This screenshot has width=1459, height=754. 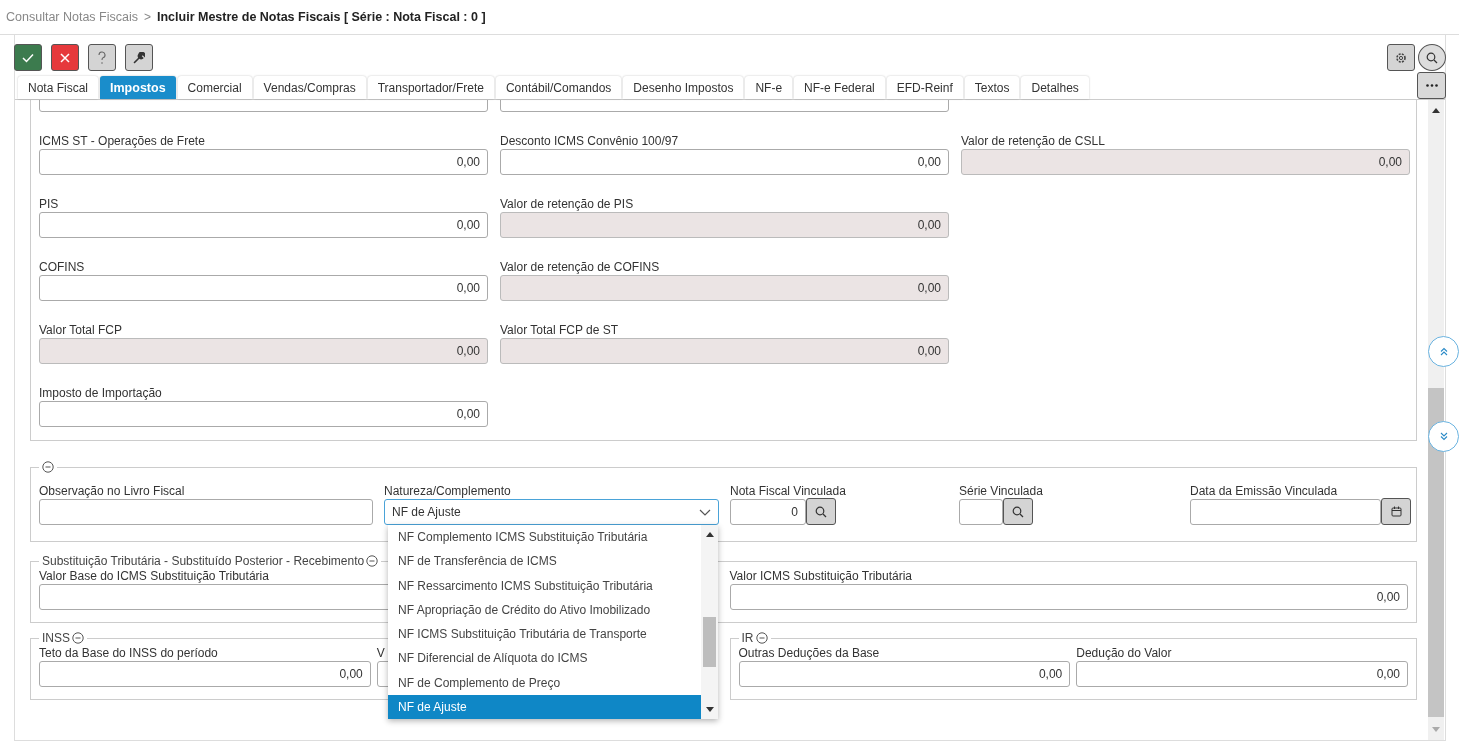 What do you see at coordinates (567, 204) in the screenshot?
I see `field-label: Valor de retenção de PIS` at bounding box center [567, 204].